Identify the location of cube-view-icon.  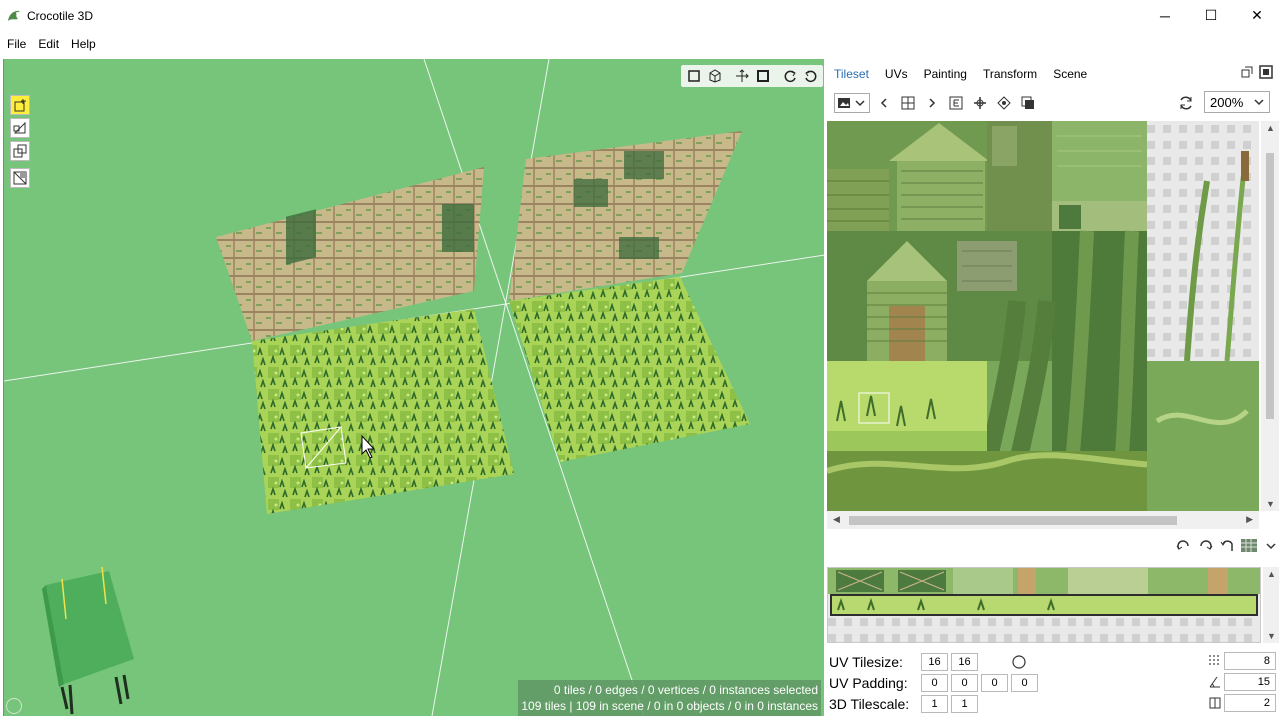
(714, 76).